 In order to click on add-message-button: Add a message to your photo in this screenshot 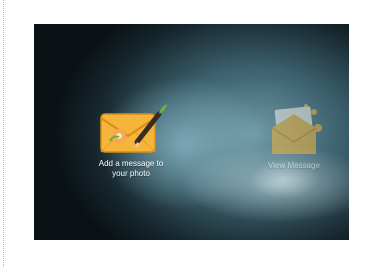, I will do `click(131, 140)`.